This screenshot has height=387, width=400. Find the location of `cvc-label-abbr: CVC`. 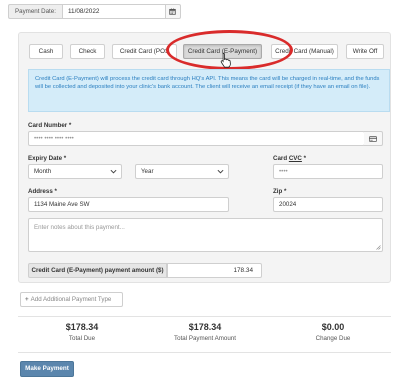

cvc-label-abbr: CVC is located at coordinates (295, 158).